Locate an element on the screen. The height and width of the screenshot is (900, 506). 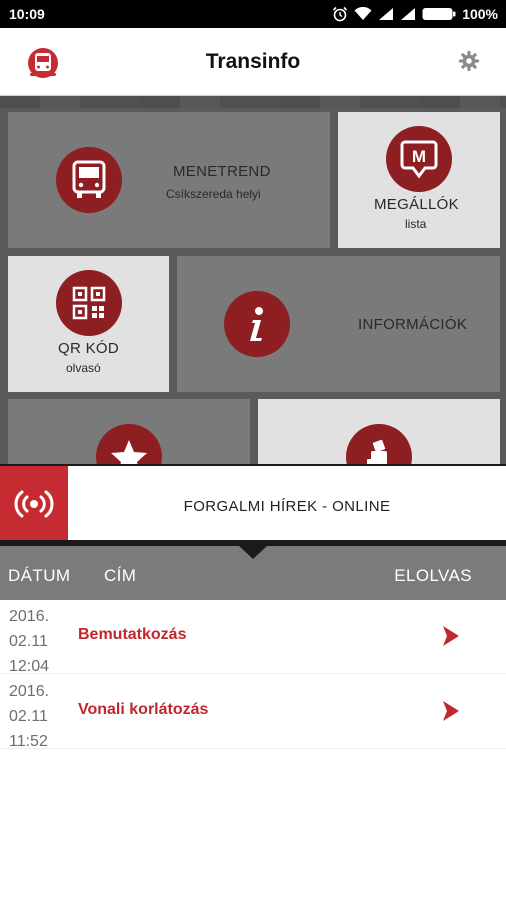
broadcast-icon is located at coordinates (34, 504).